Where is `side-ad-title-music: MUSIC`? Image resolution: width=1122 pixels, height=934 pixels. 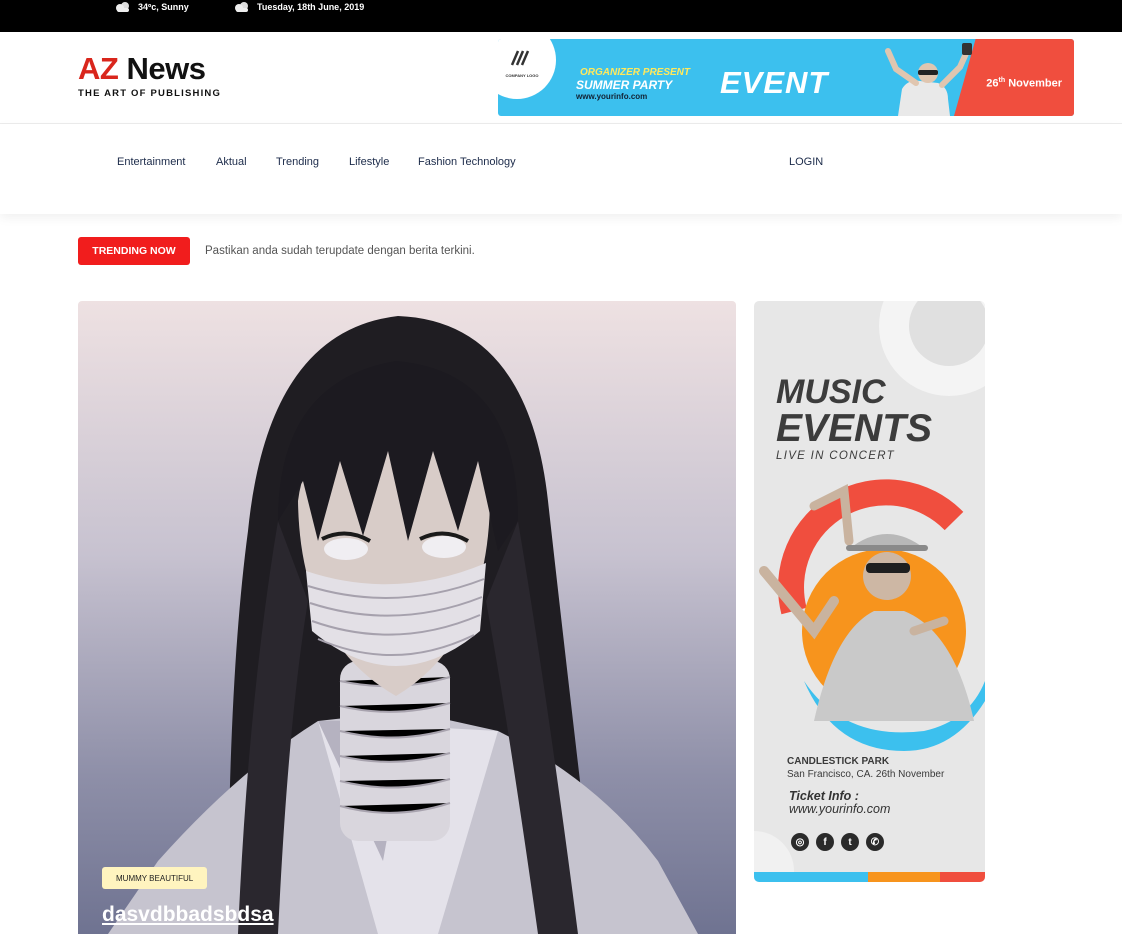
side-ad-title-music: MUSIC is located at coordinates (831, 392).